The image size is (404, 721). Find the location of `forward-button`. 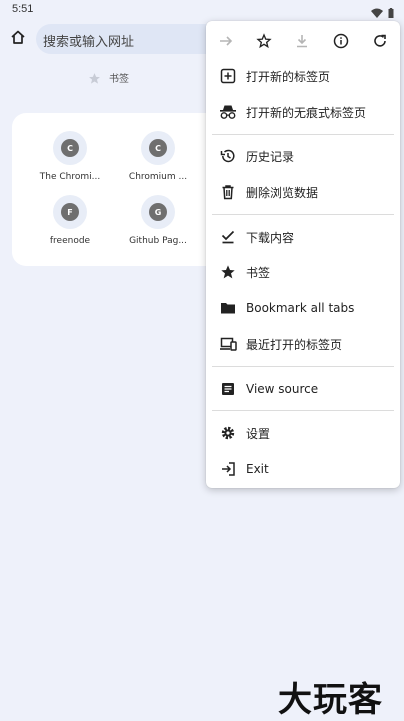

forward-button is located at coordinates (226, 43).